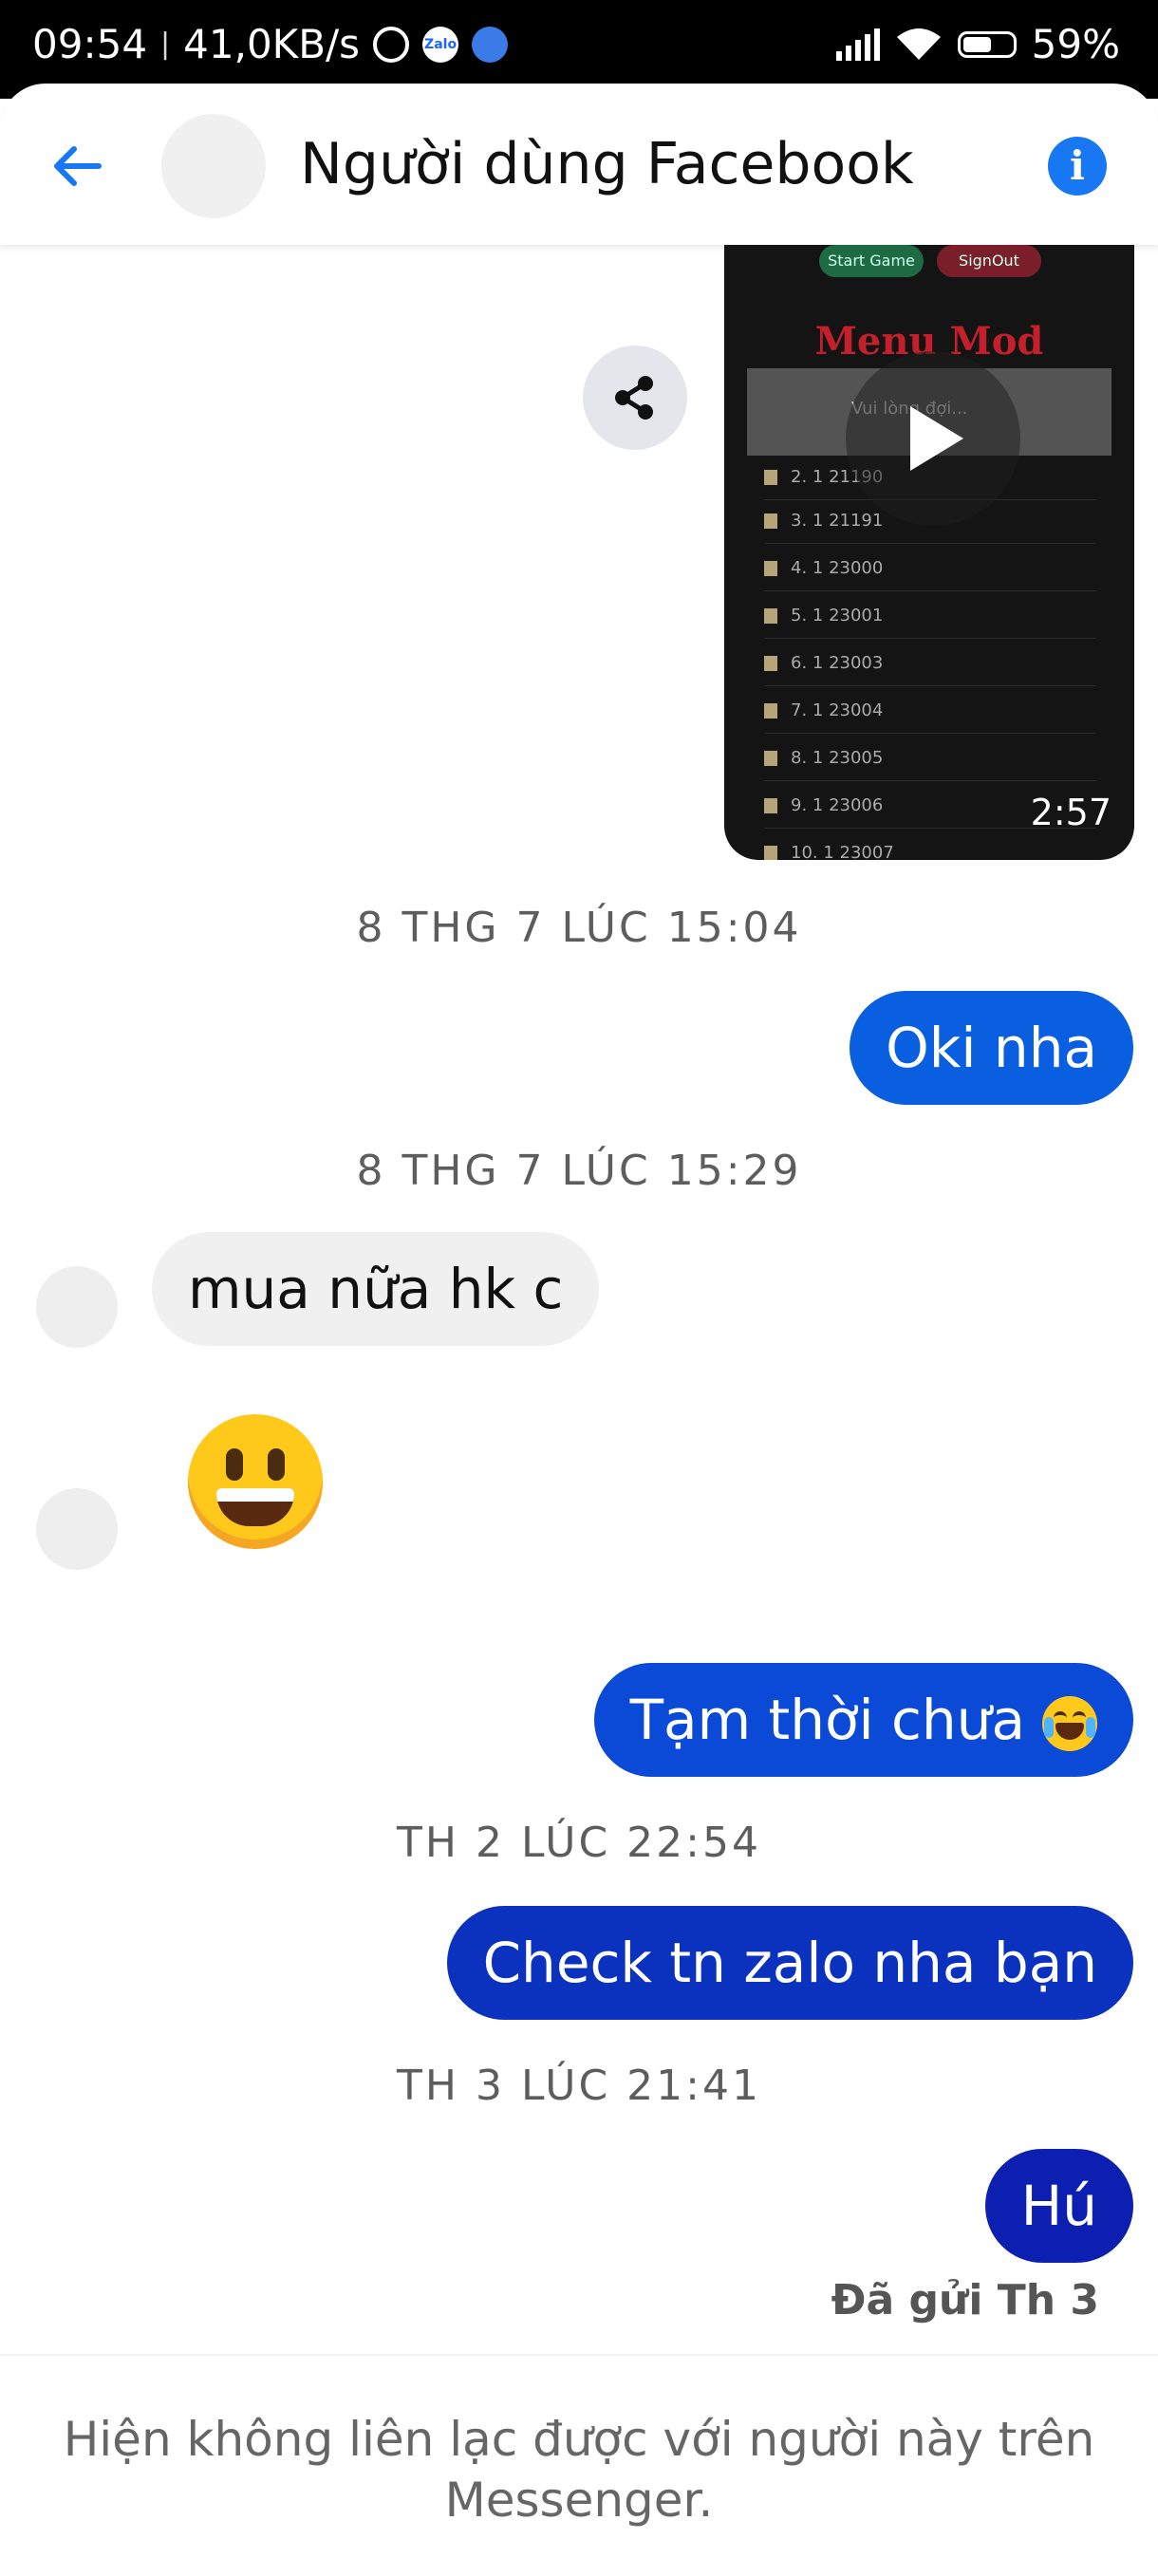 This screenshot has width=1158, height=2576. What do you see at coordinates (930, 845) in the screenshot?
I see `video-menu-row: 10. 1 23007` at bounding box center [930, 845].